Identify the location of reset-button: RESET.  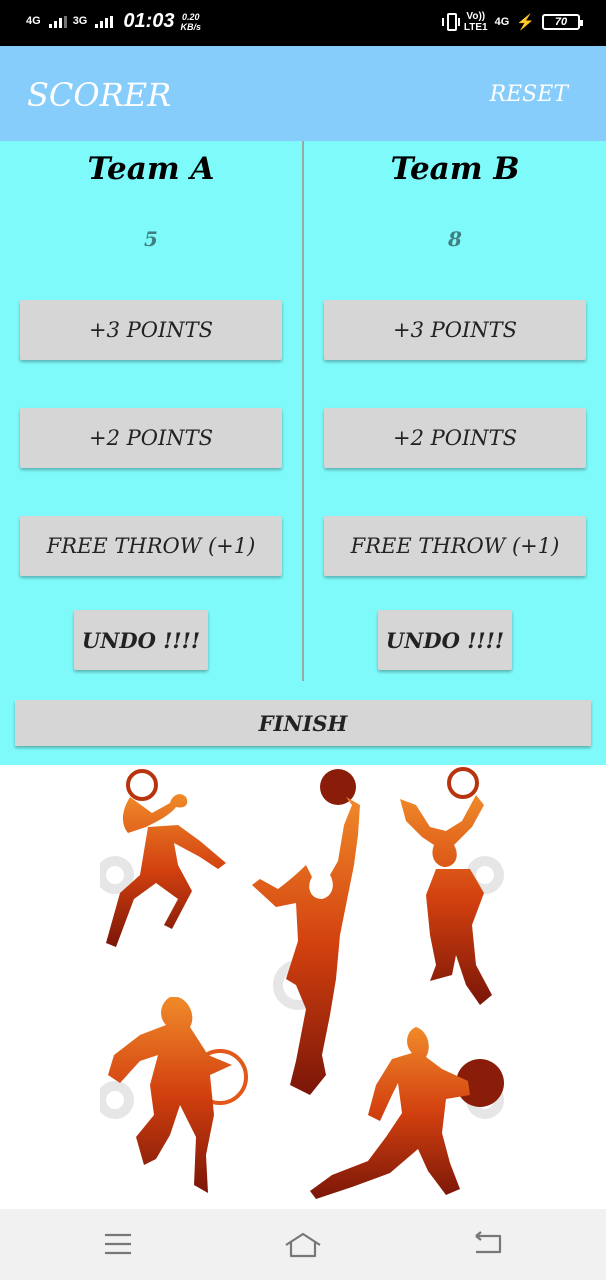
(529, 94).